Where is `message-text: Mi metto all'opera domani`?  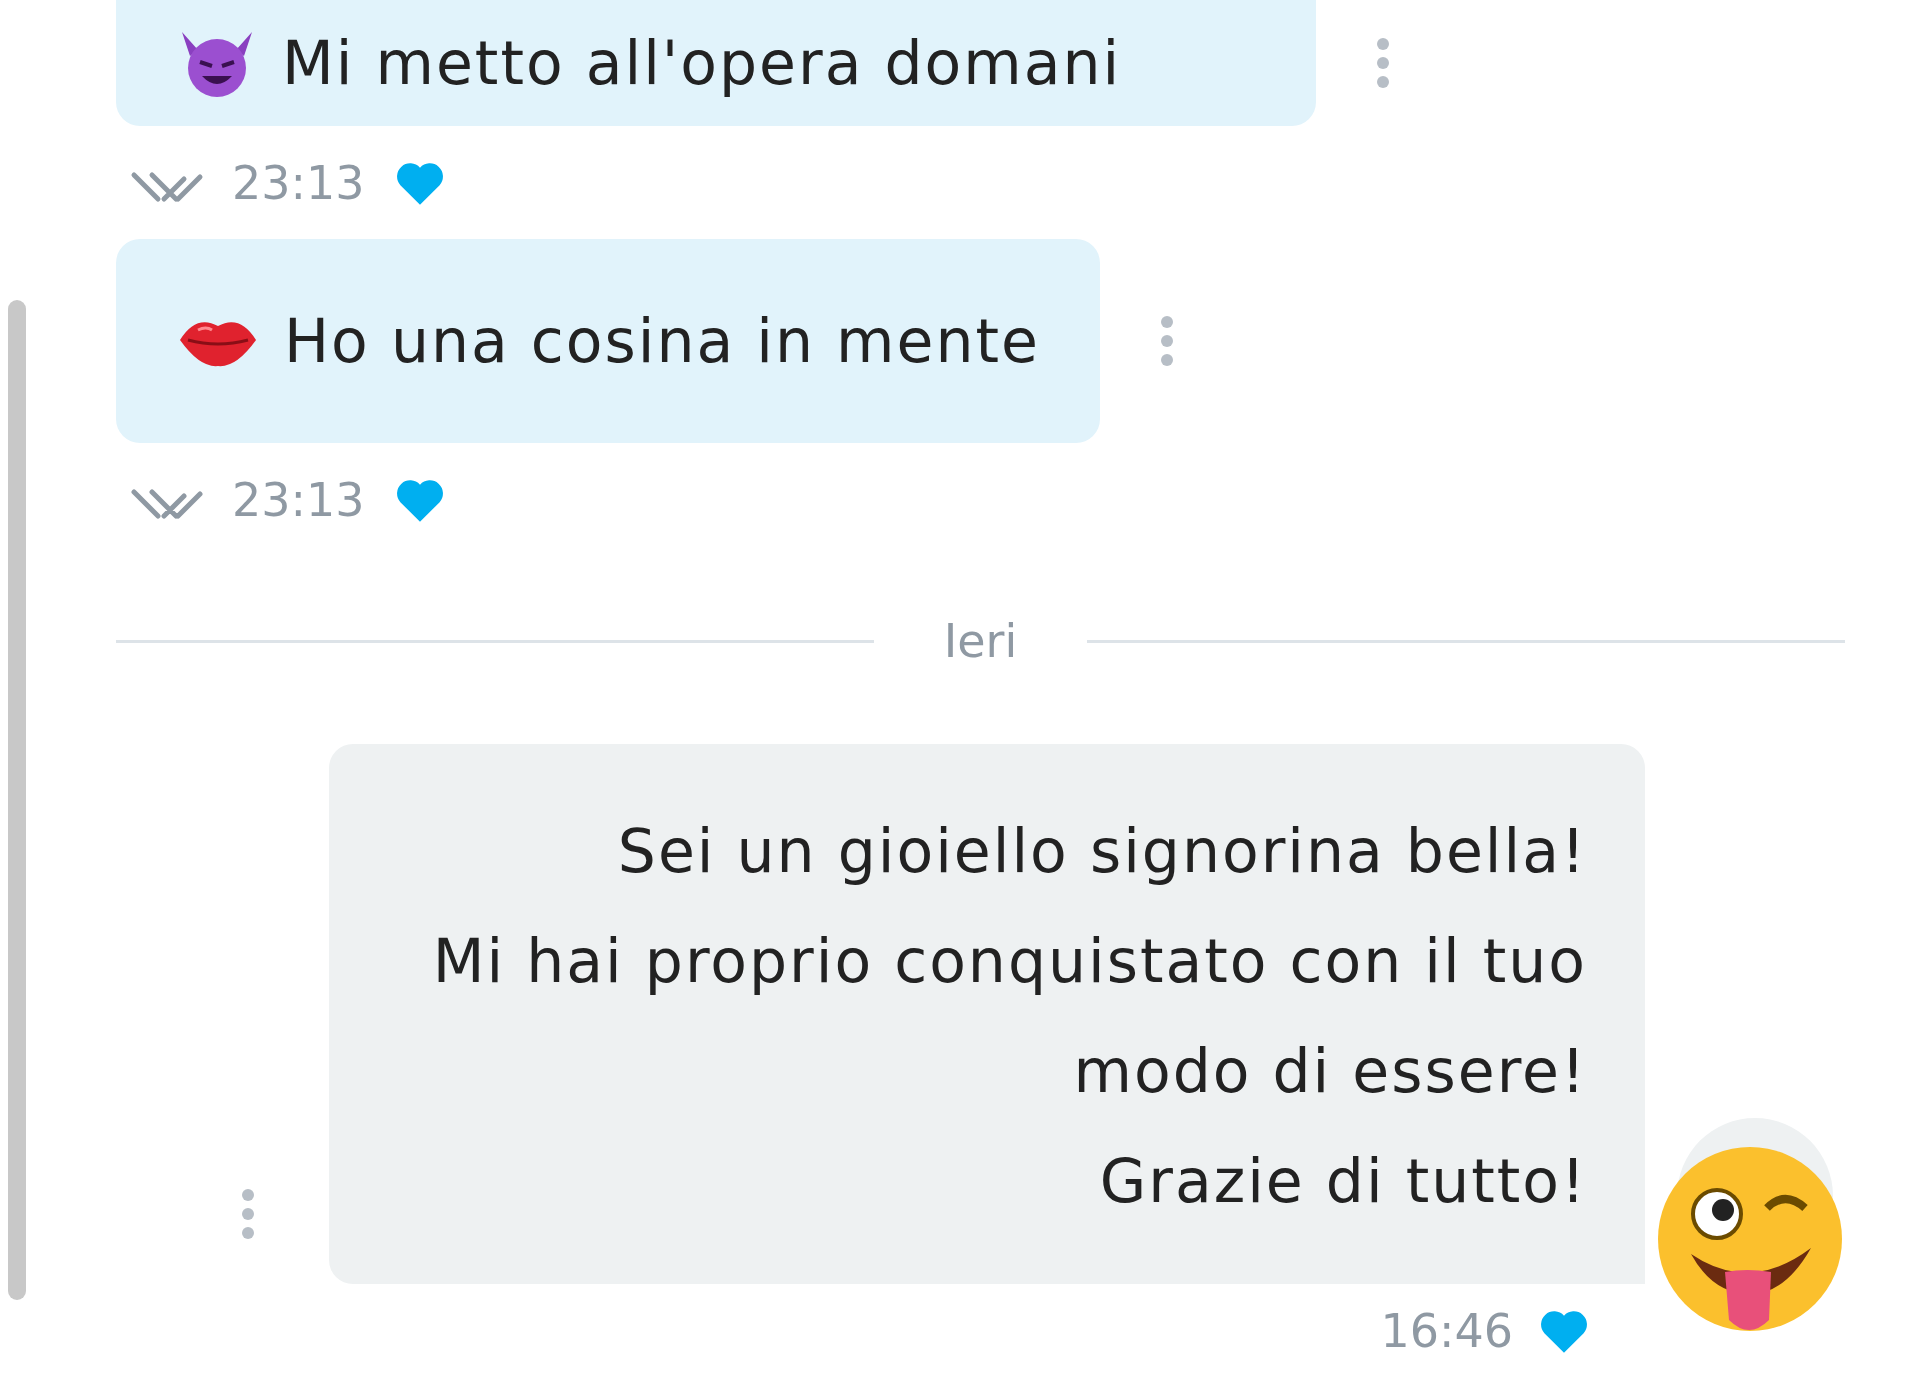 message-text: Mi metto all'opera domani is located at coordinates (702, 63).